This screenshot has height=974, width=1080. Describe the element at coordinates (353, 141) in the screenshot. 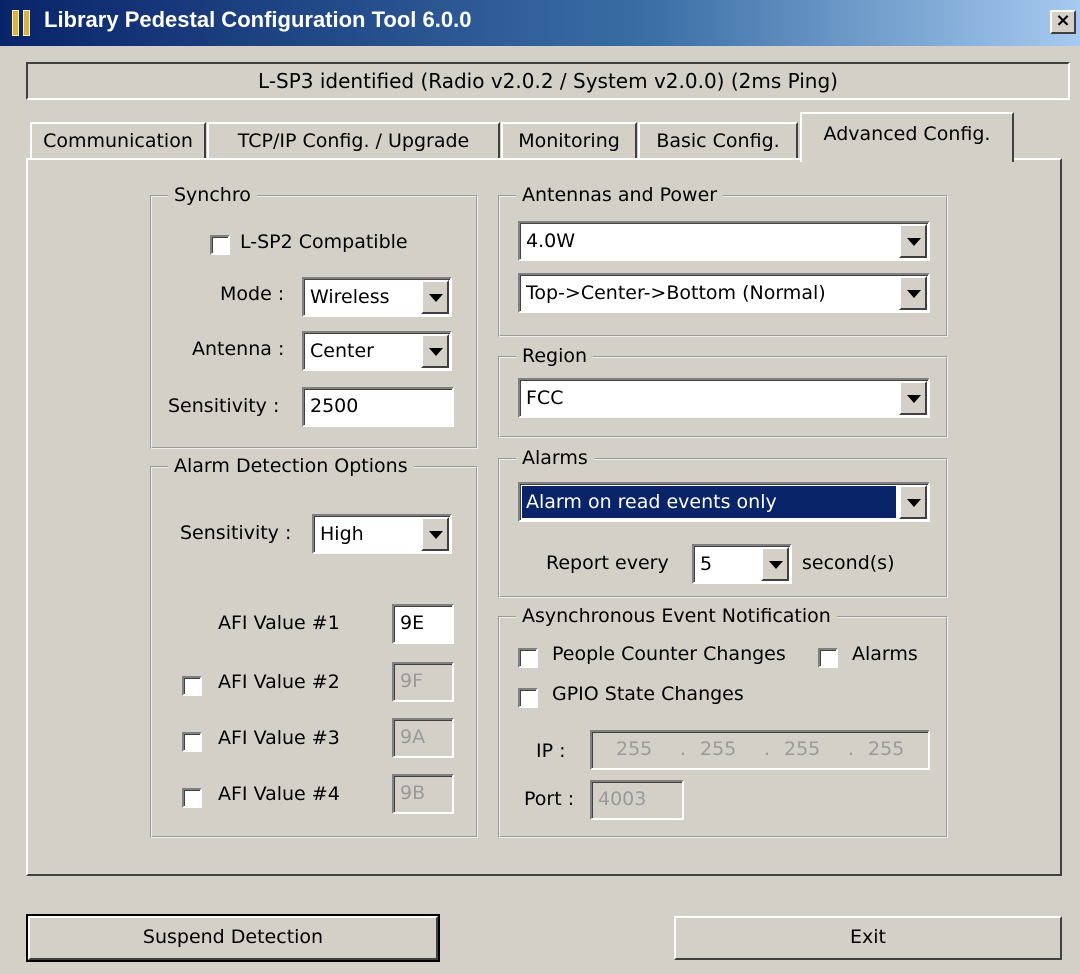

I see `tab-tcpip-config: TCP/IP Config. / Upgrade` at that location.